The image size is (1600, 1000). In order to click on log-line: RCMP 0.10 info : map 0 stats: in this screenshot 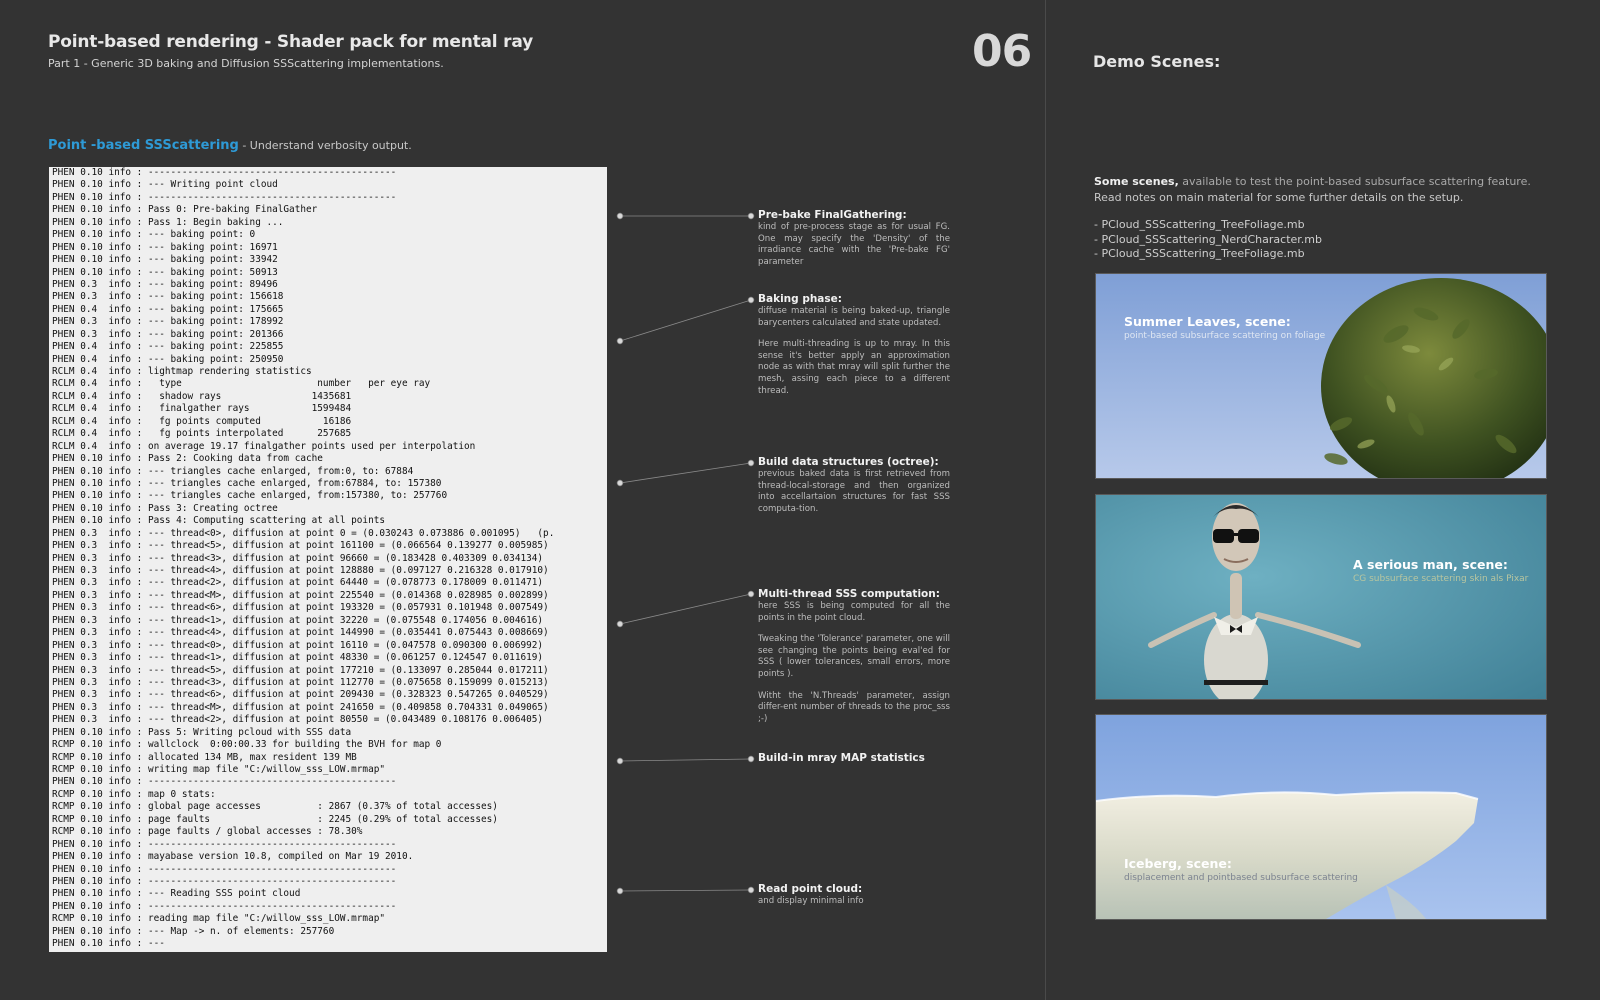, I will do `click(134, 794)`.